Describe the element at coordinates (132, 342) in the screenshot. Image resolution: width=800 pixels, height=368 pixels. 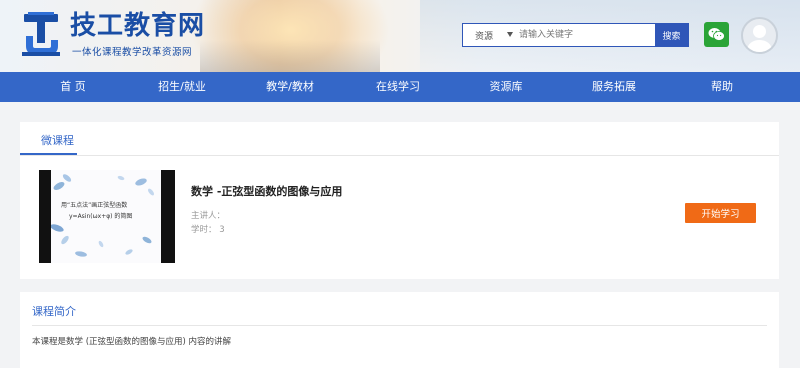
I see `intro-text: 本课程是数学 (正弦型函数的图像与应用) 内容的讲解` at that location.